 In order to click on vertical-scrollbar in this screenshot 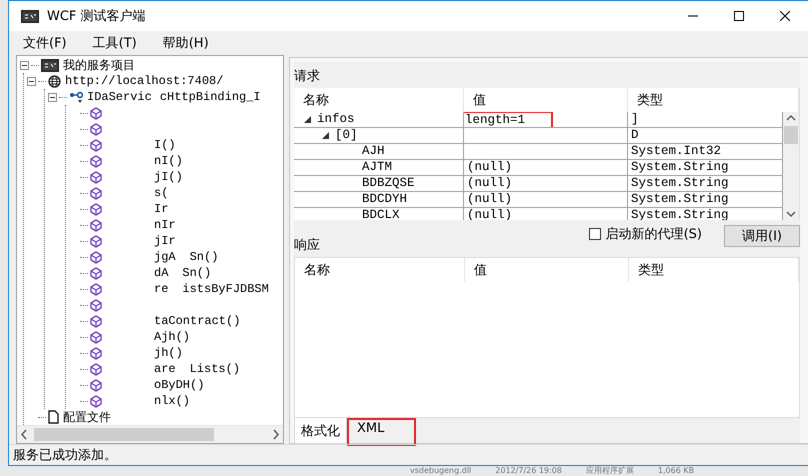, I will do `click(791, 166)`.